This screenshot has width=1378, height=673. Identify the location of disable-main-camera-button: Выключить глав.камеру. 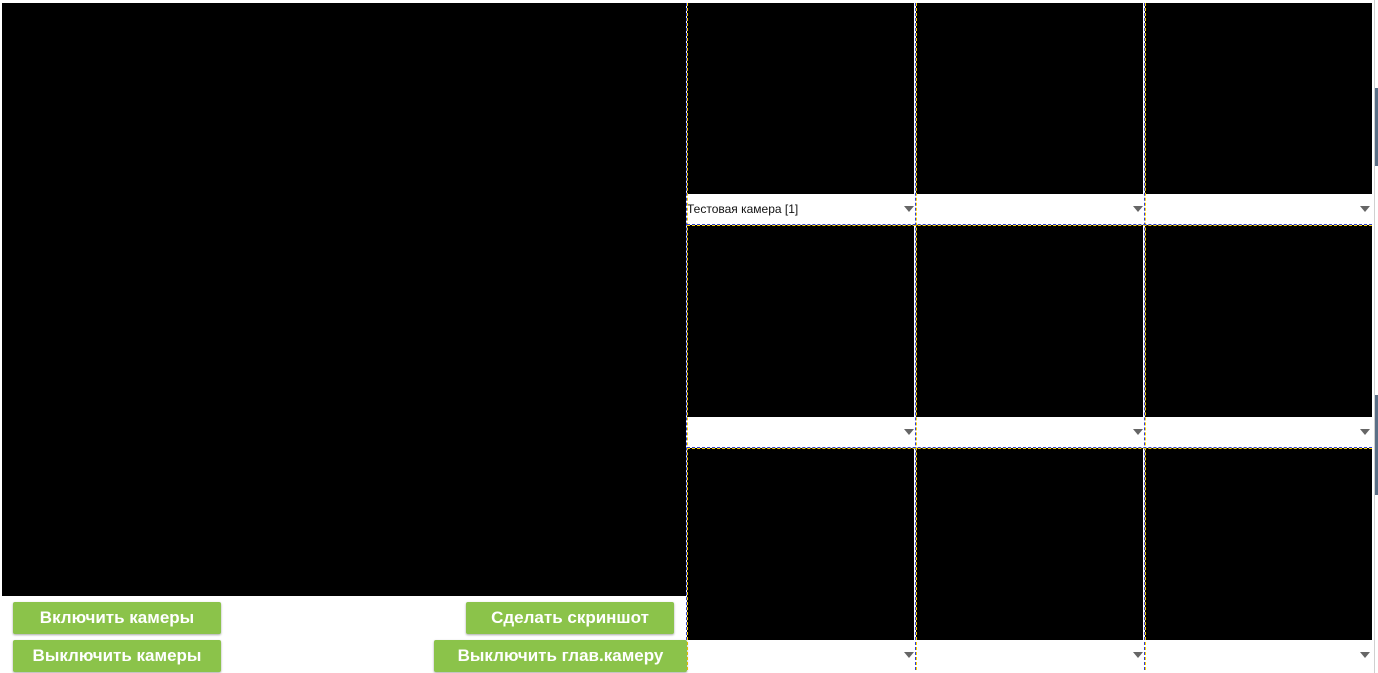
(560, 656).